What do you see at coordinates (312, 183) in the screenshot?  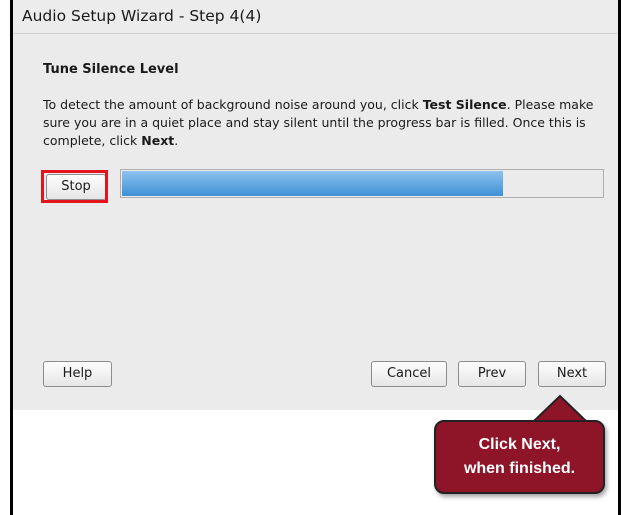 I see `progress-bar-fill` at bounding box center [312, 183].